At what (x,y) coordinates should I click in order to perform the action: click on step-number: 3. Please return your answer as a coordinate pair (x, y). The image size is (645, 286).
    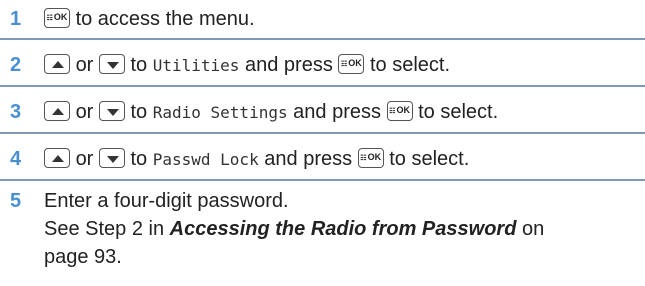
    Looking at the image, I should click on (16, 112).